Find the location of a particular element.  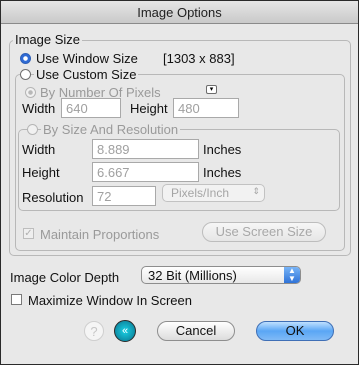

color-depth-select: 32 Bit (Millions) ▲ ▼ is located at coordinates (221, 275).